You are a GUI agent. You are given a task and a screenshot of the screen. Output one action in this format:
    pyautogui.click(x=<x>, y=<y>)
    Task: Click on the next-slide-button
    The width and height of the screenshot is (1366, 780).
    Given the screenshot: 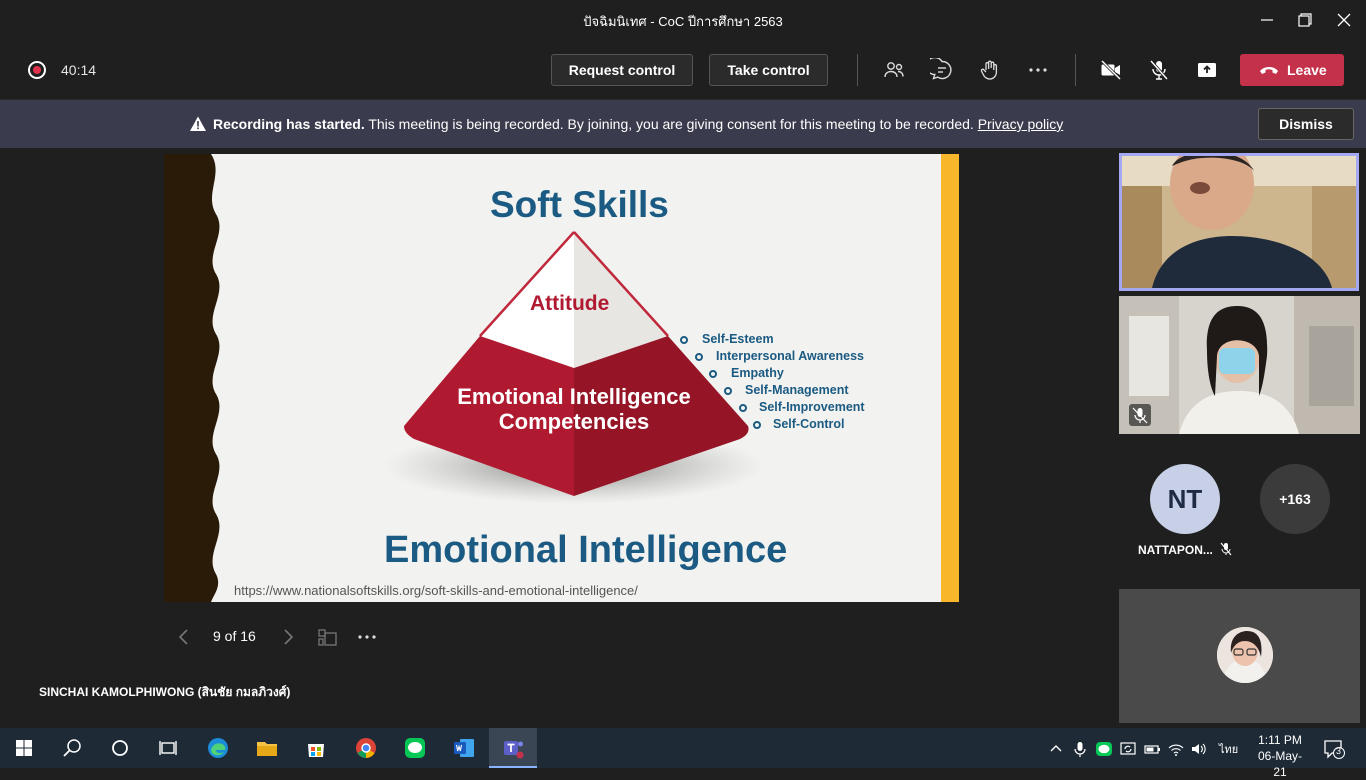 What is the action you would take?
    pyautogui.click(x=288, y=637)
    